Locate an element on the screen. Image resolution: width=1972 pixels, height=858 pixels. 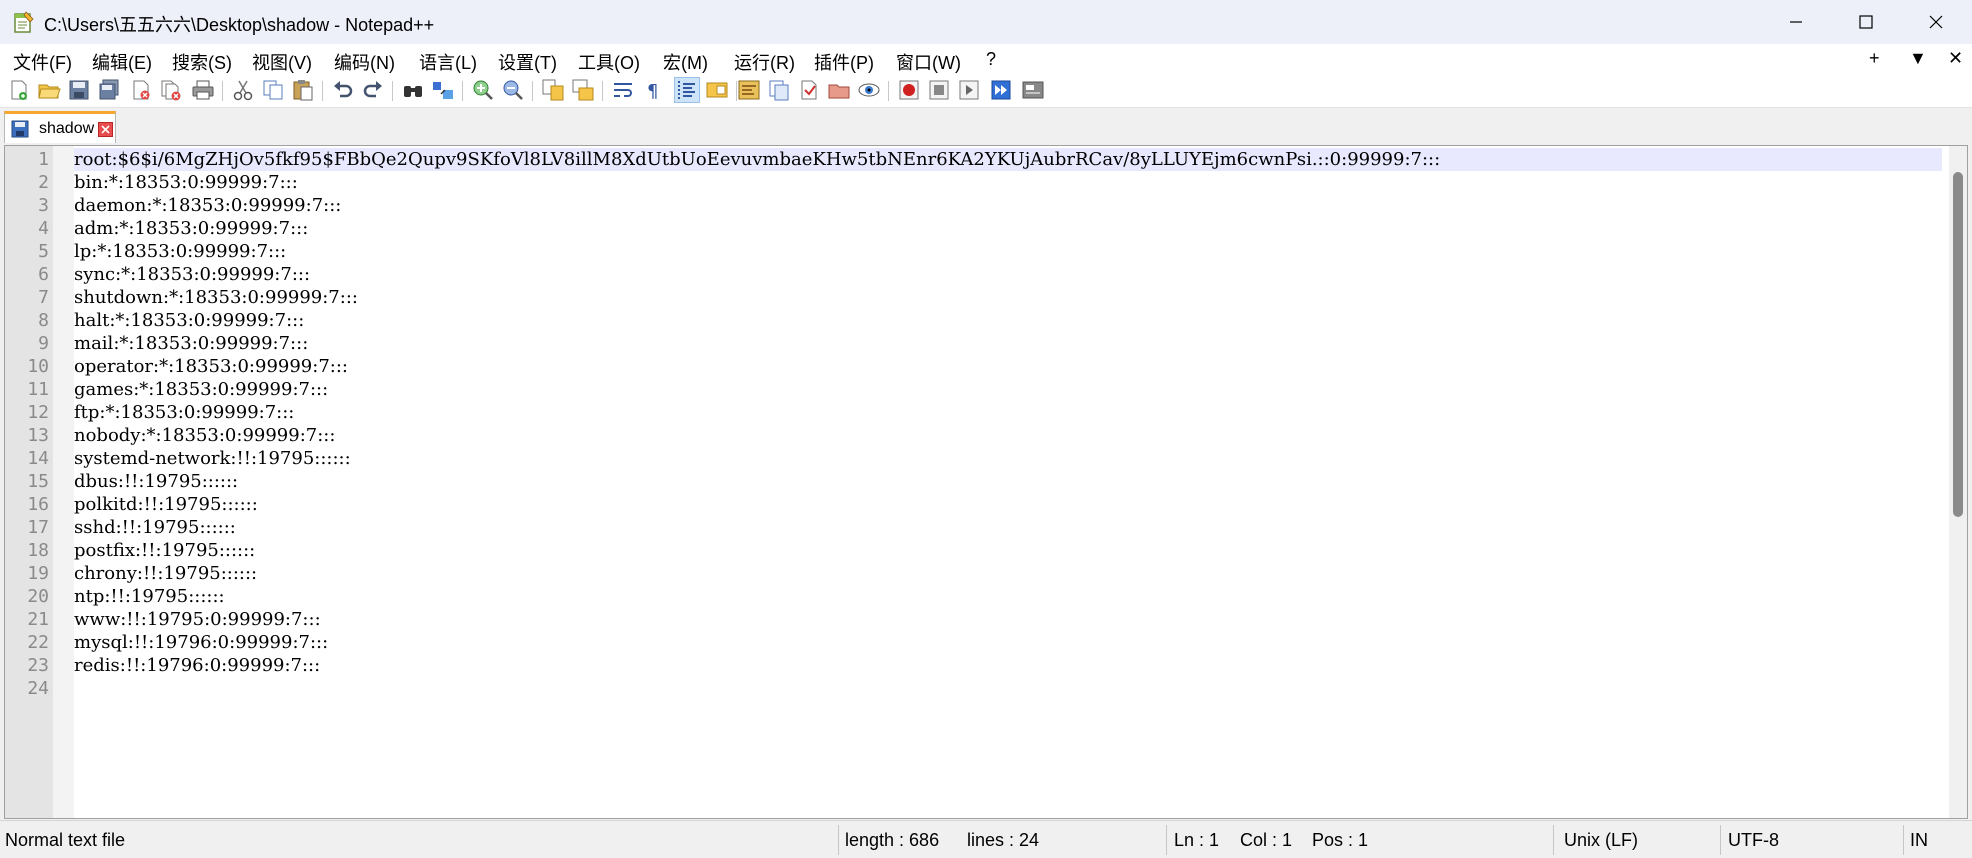
show-all-chars-icon: ¶ is located at coordinates (653, 90).